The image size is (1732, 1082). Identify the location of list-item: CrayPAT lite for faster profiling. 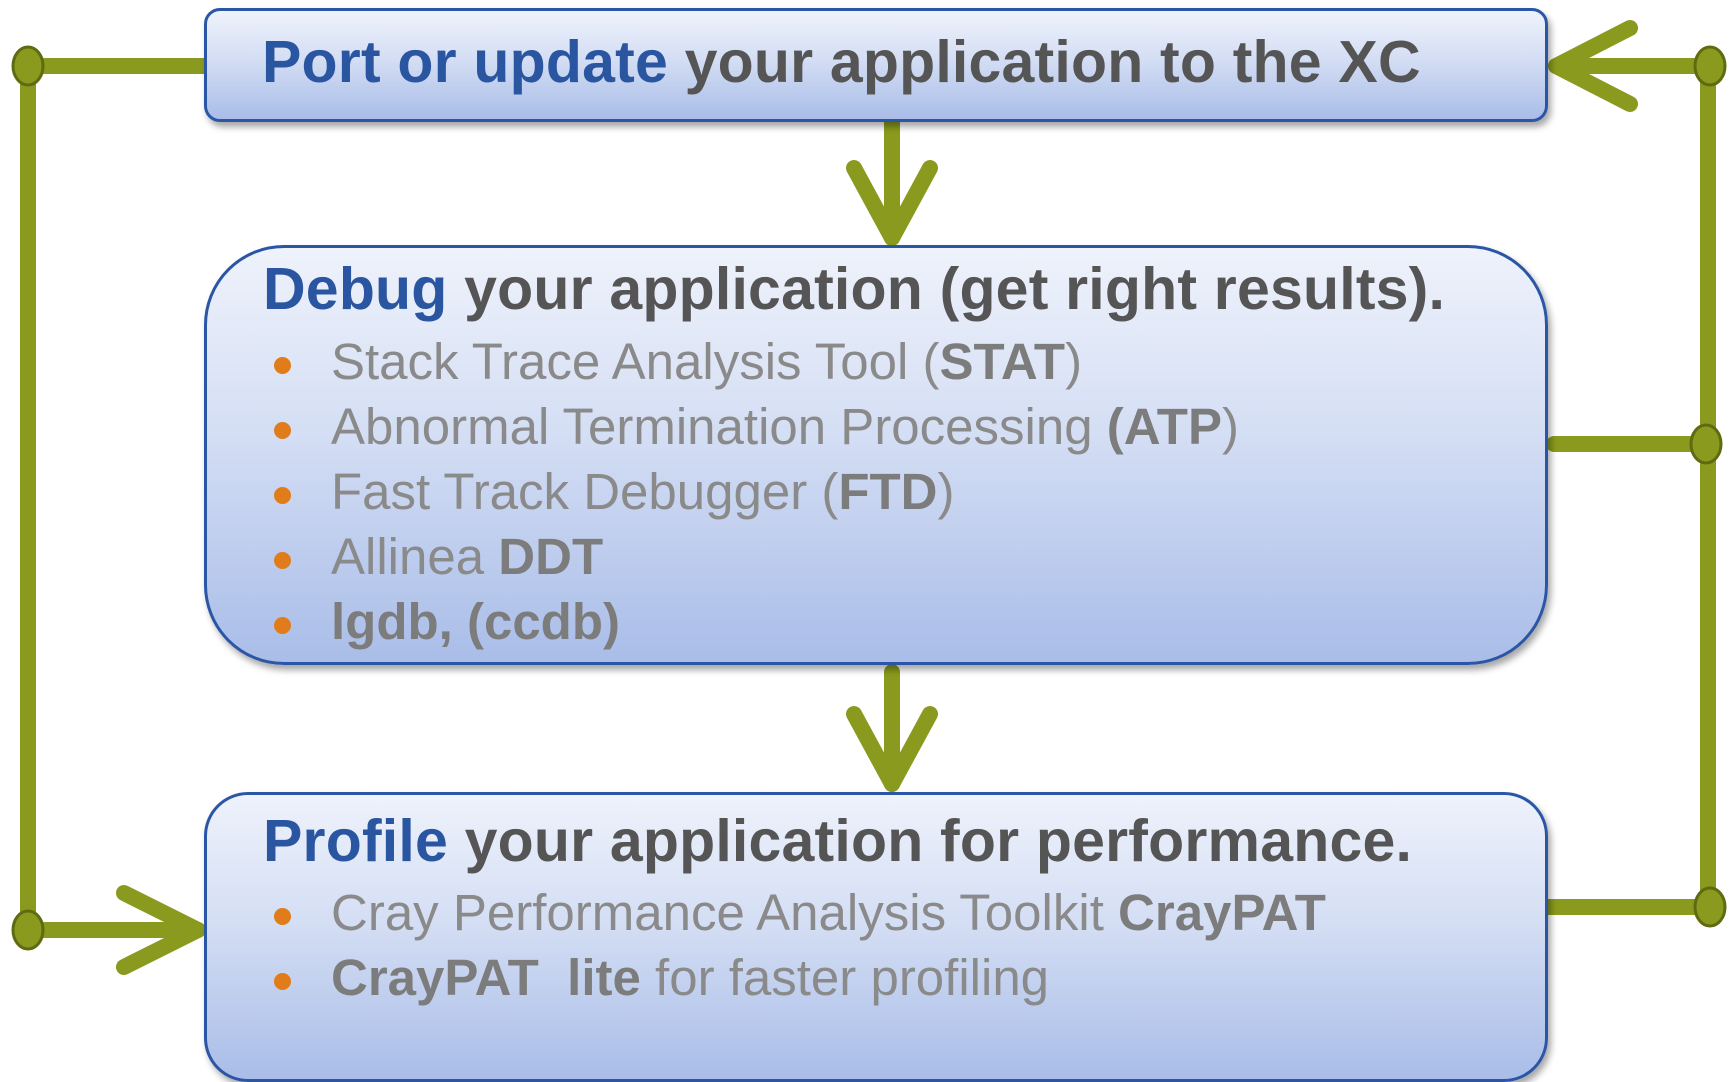
(766, 977).